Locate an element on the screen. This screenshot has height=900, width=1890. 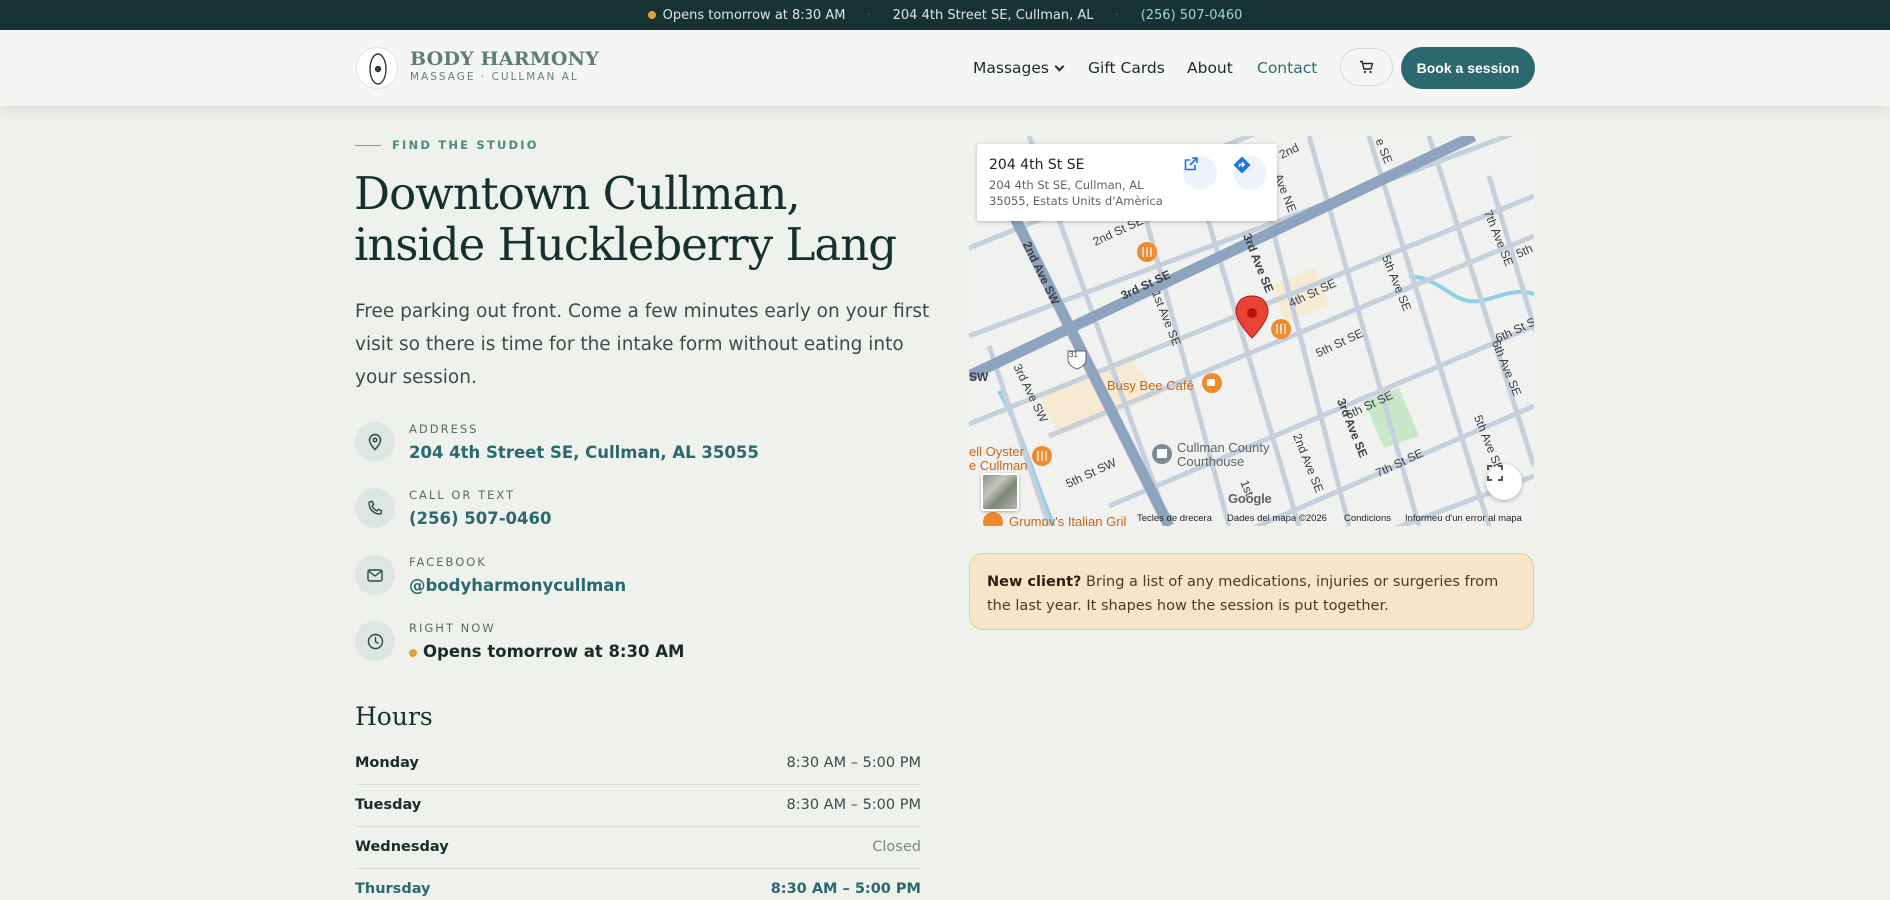
open-in-maps-button is located at coordinates (1200, 173).